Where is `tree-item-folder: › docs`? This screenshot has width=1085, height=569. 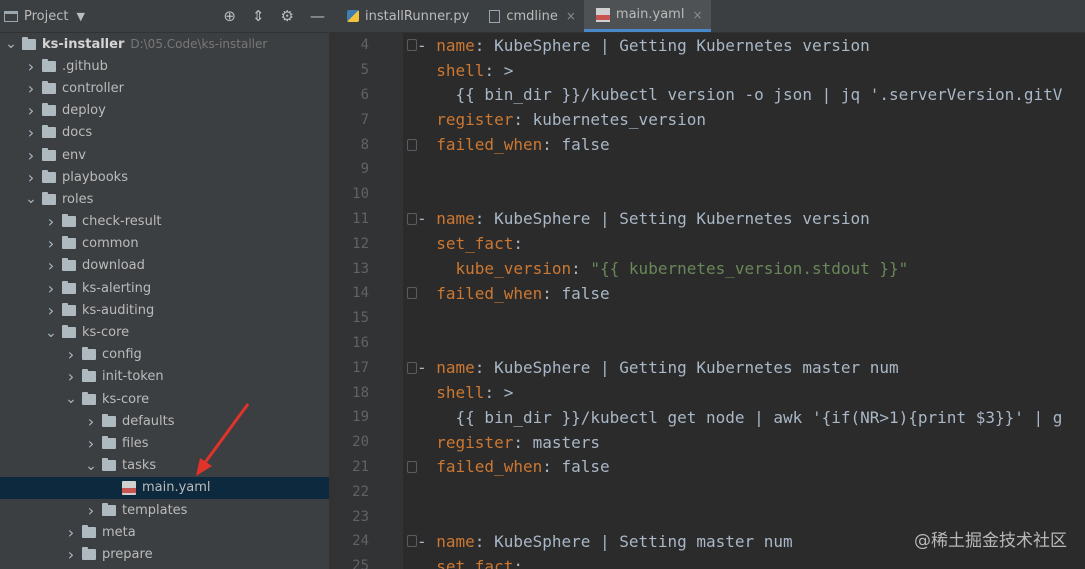
tree-item-folder: › docs is located at coordinates (167, 133).